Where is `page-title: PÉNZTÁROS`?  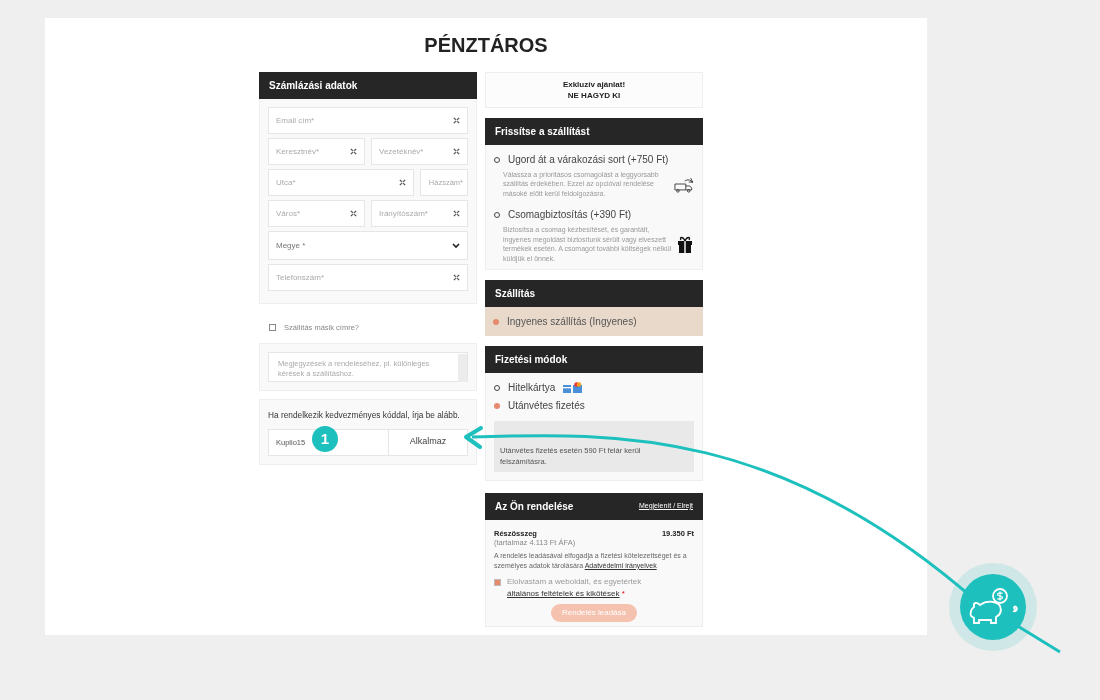
page-title: PÉNZTÁROS is located at coordinates (486, 45).